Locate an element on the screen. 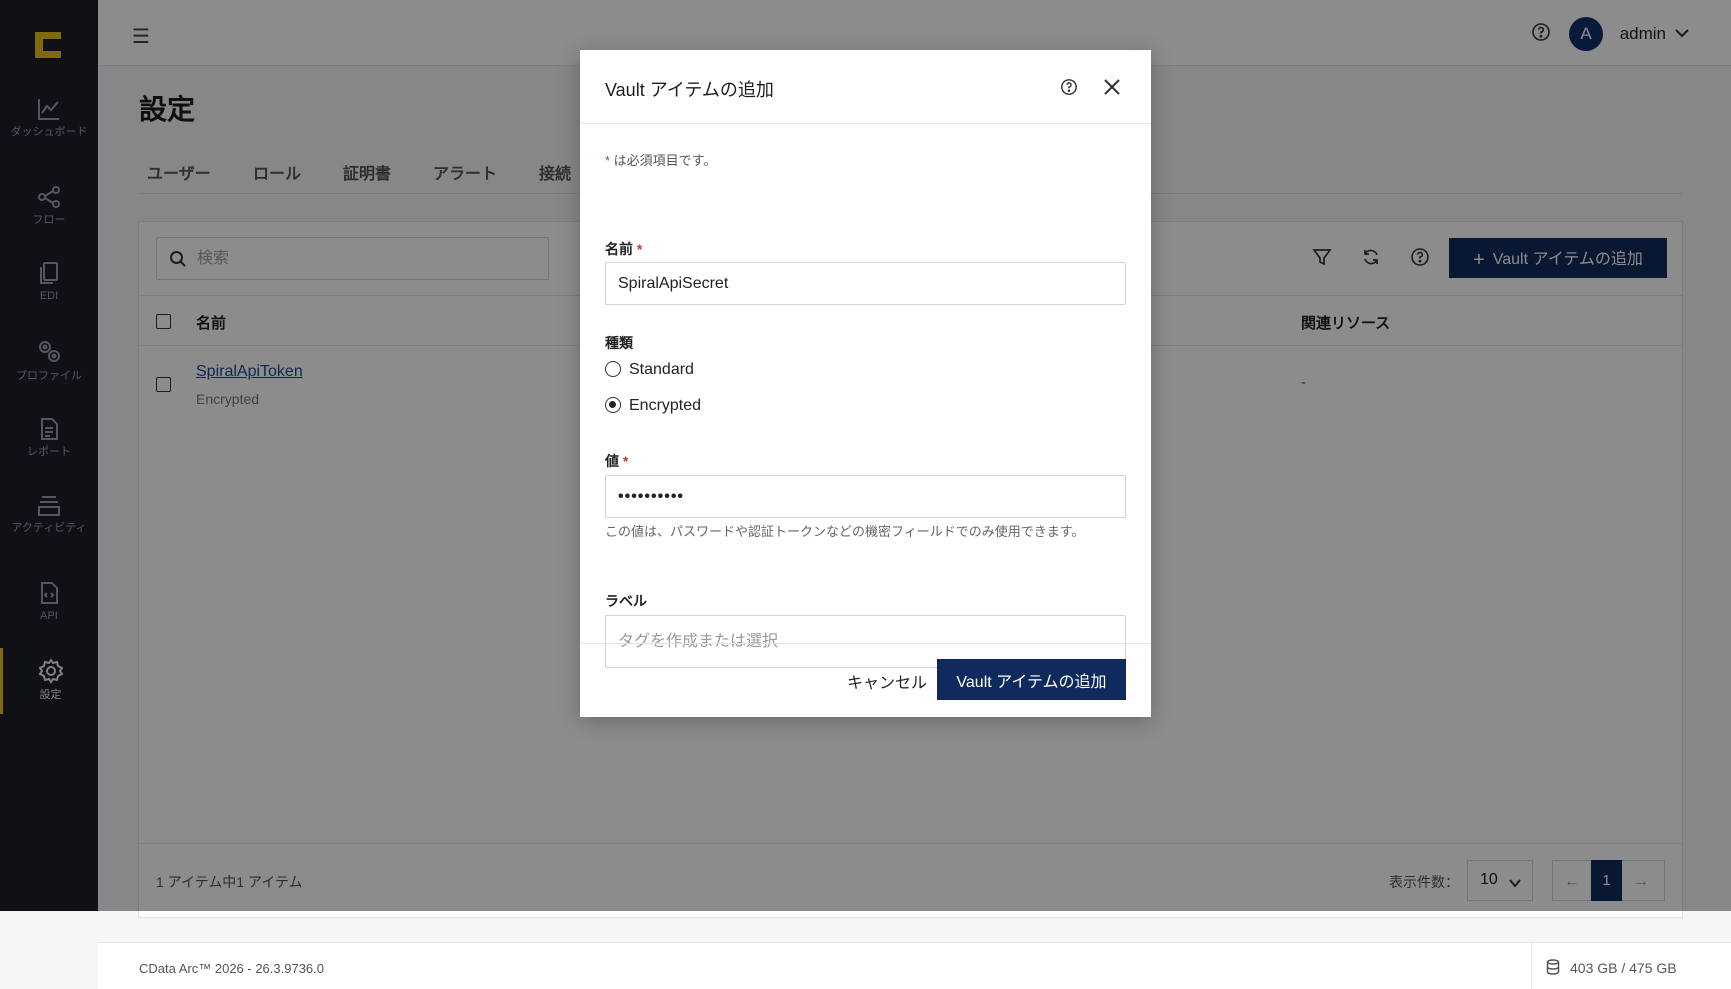 The image size is (1731, 989). dialog-footer: キャンセル Vault アイテムの追加 is located at coordinates (865, 680).